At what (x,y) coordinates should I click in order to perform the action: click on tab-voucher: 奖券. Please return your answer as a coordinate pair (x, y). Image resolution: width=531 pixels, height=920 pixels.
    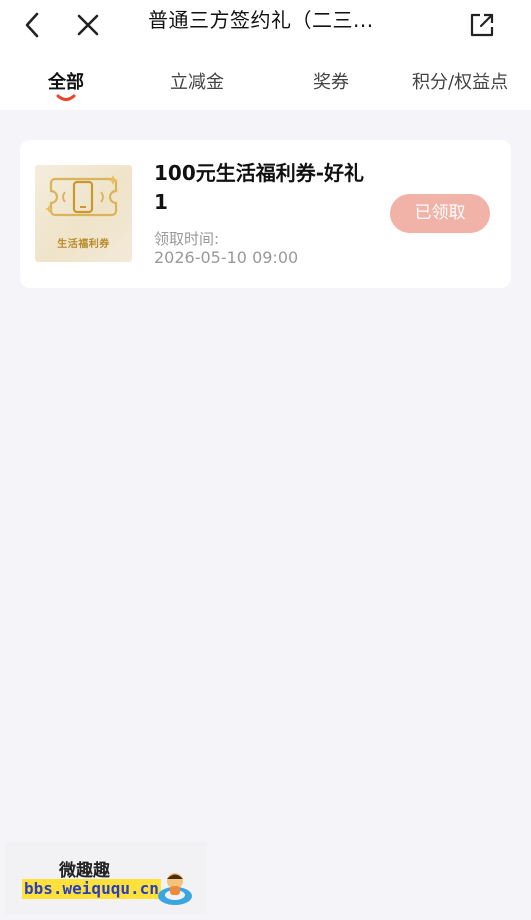
    Looking at the image, I should click on (331, 81).